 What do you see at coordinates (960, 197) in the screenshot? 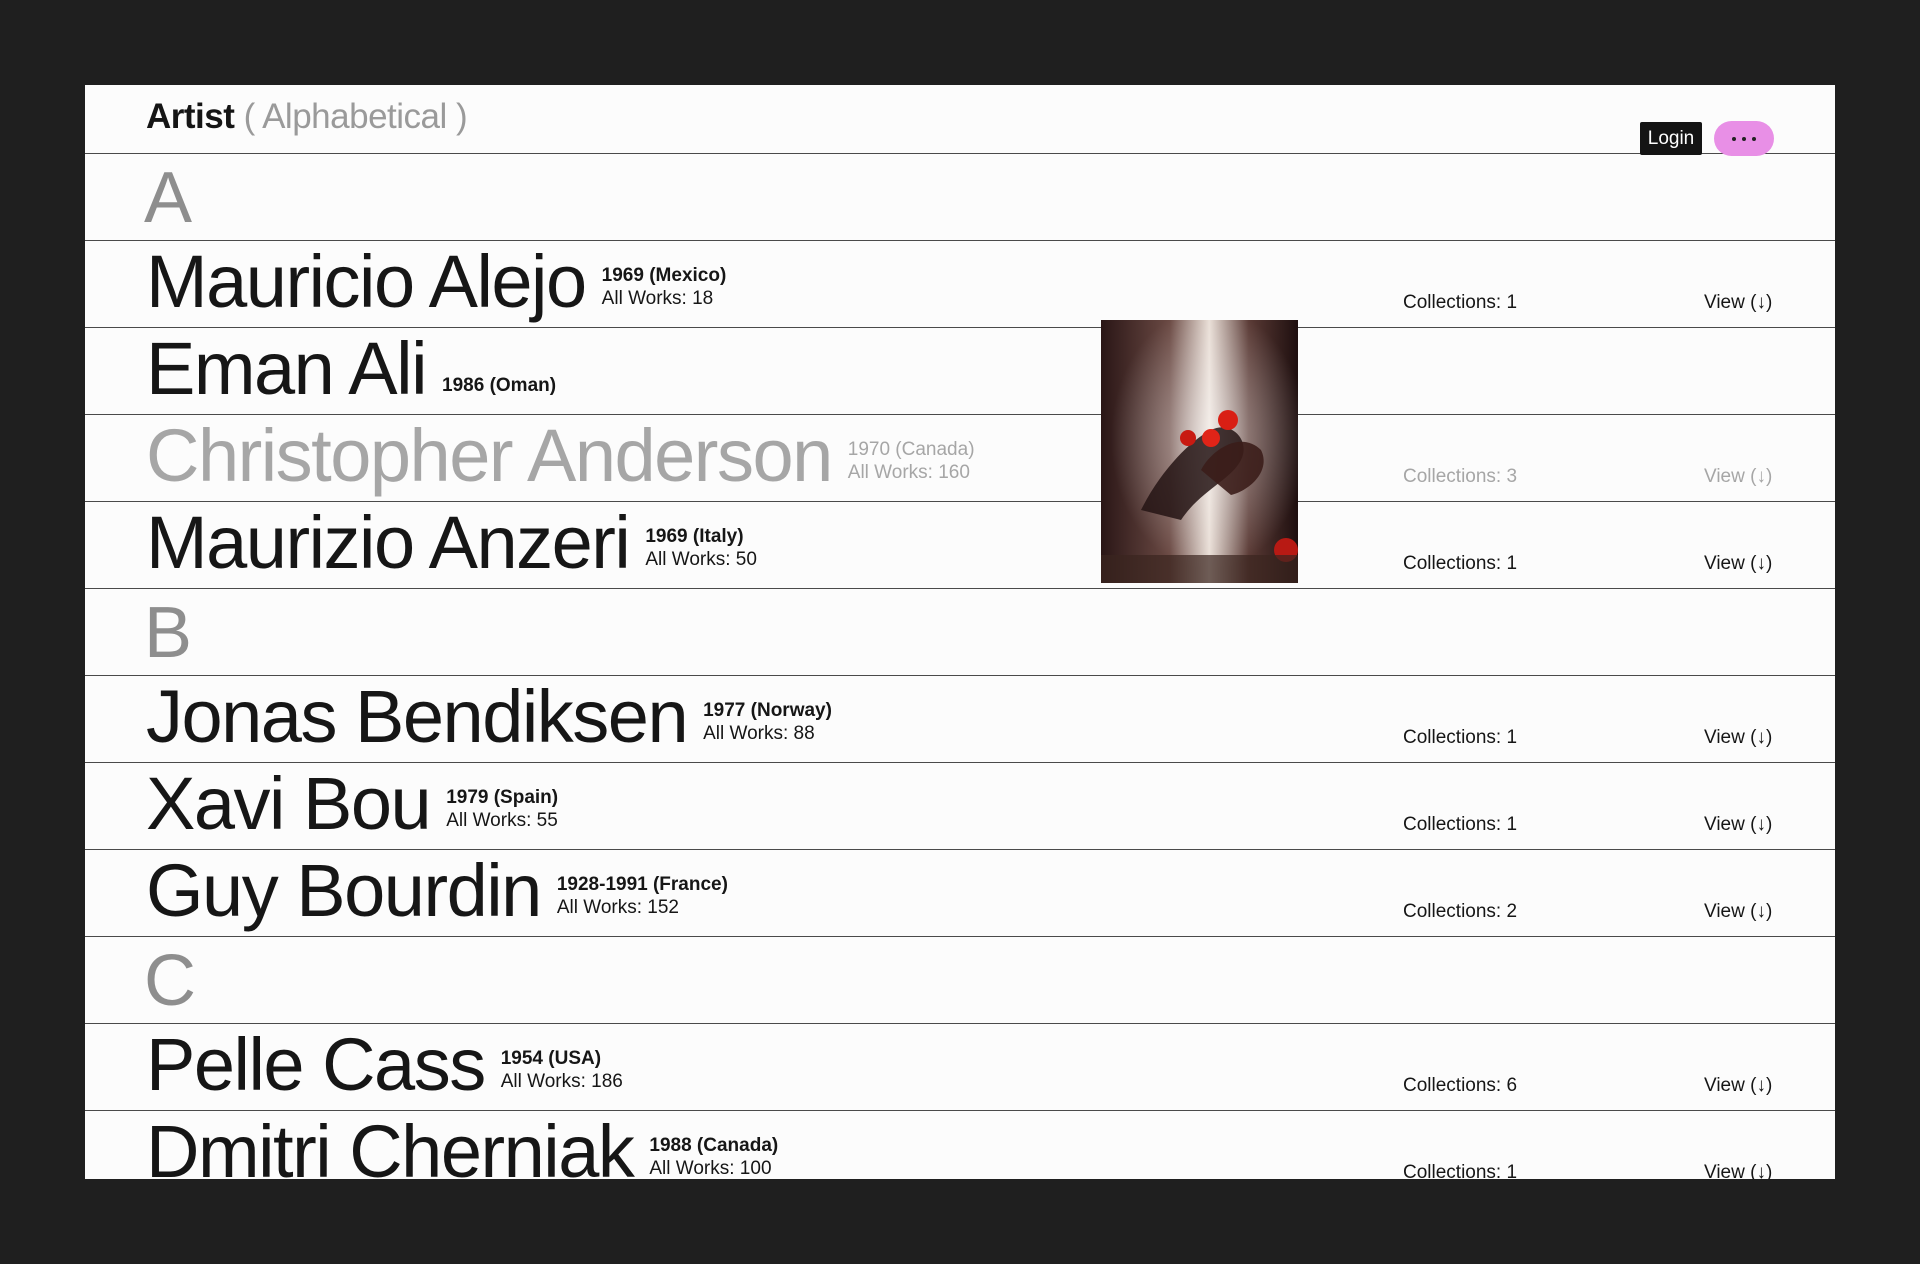
I see `letter-section-header: A` at bounding box center [960, 197].